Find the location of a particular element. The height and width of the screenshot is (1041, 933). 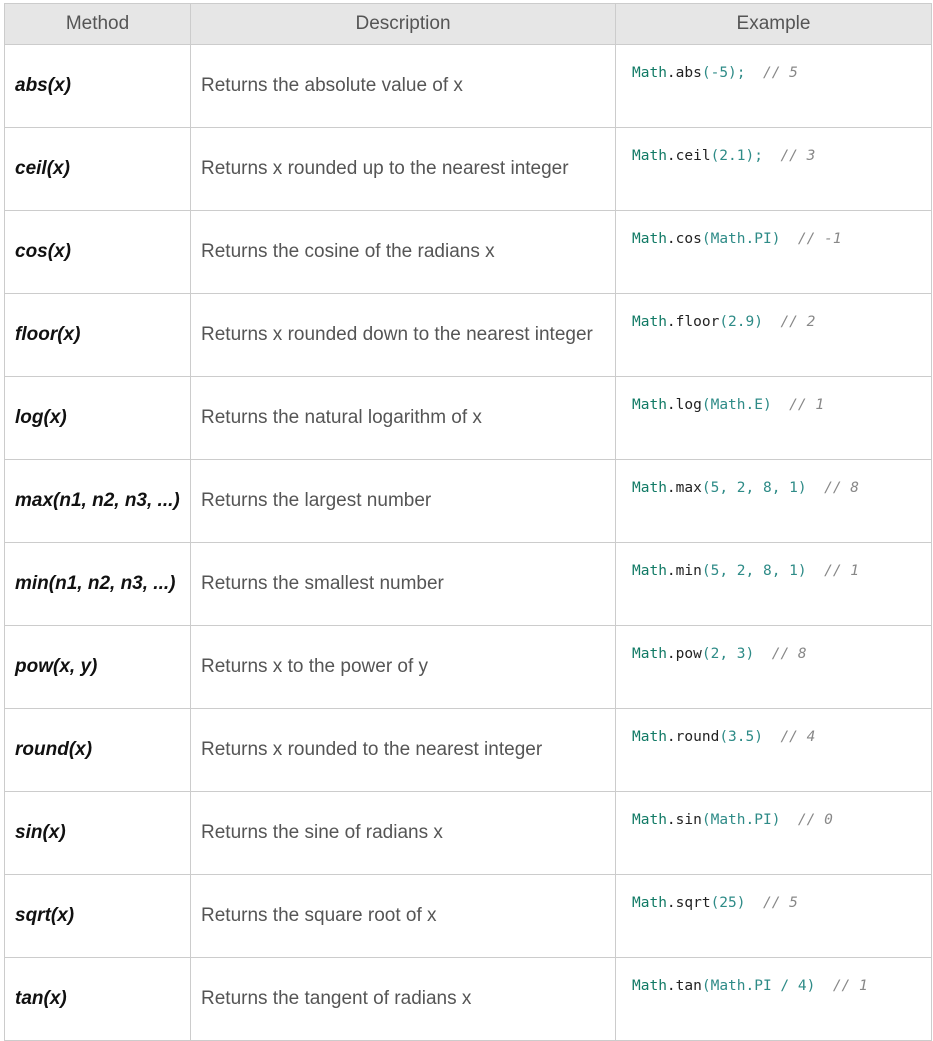

code-function: cos is located at coordinates (688, 239).